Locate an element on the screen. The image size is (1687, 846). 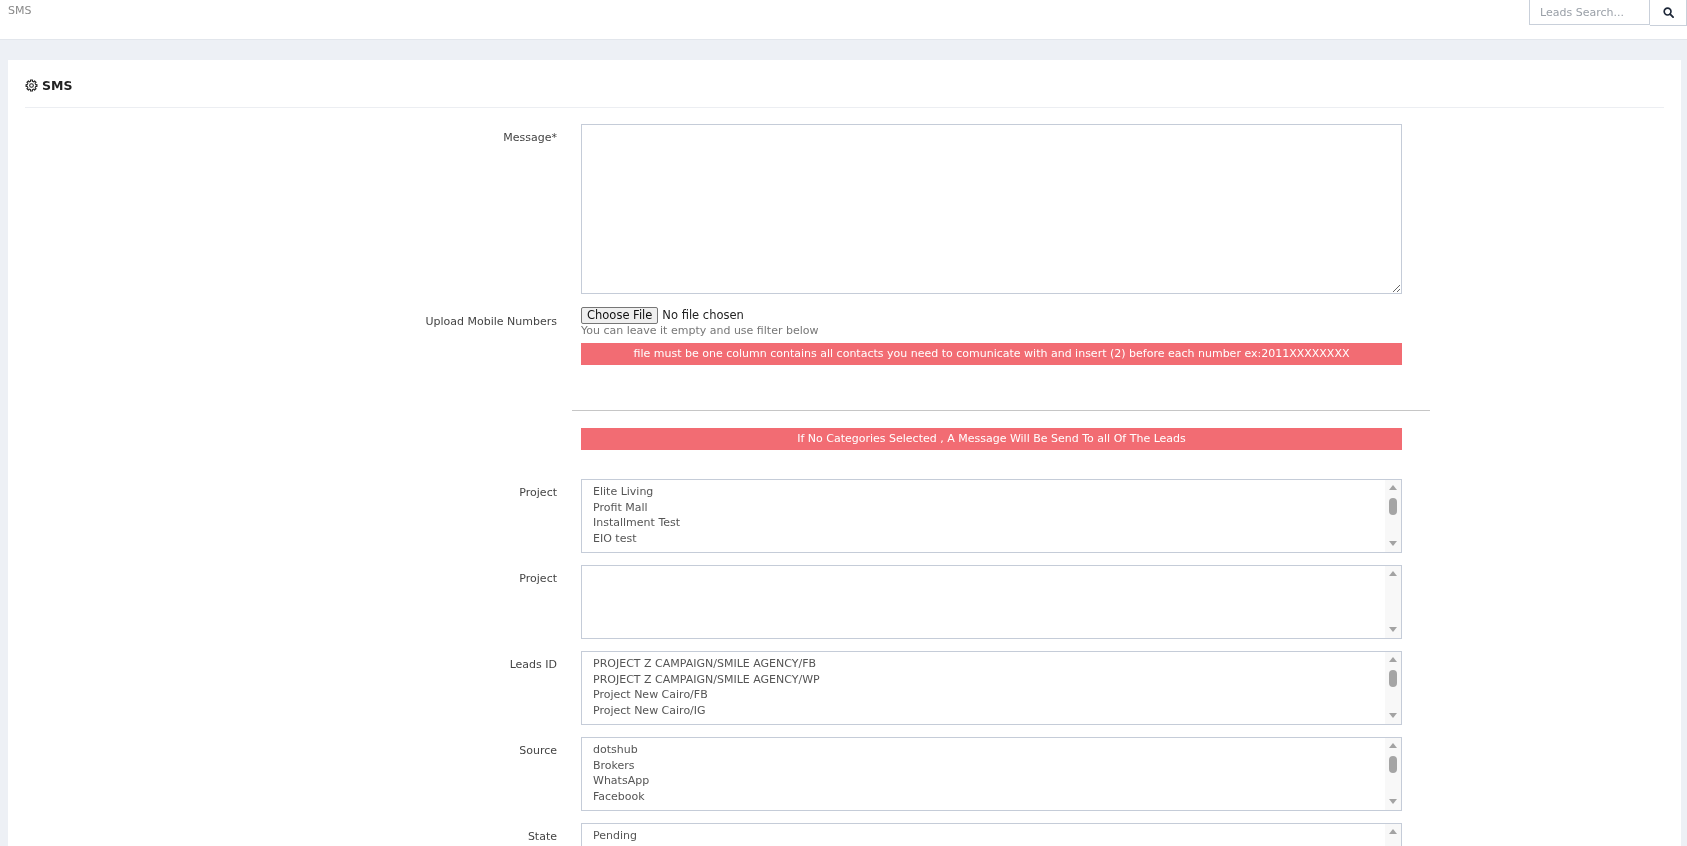
warning-banner: If No Categories Selected , A Message Will Be Send To all Of The Leads is located at coordinates (991, 439).